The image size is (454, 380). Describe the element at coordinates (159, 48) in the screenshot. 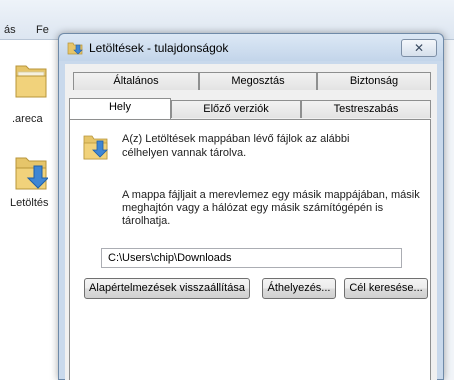

I see `dialog-title: Letöltések - tulajdonságok` at that location.